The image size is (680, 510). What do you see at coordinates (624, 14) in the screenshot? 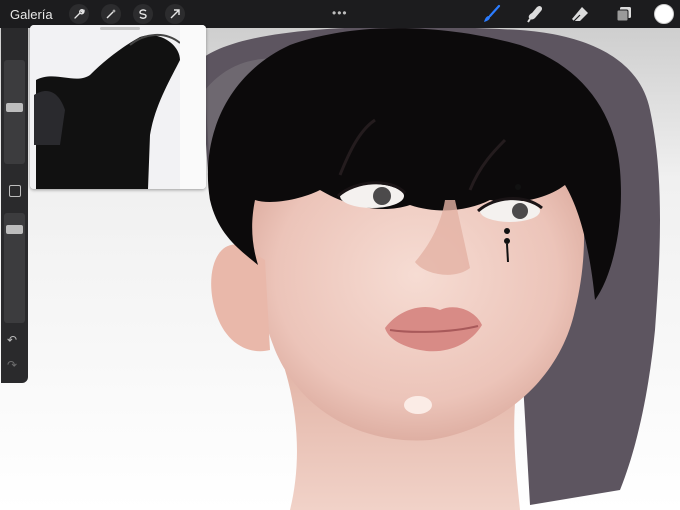
I see `layers-icon` at bounding box center [624, 14].